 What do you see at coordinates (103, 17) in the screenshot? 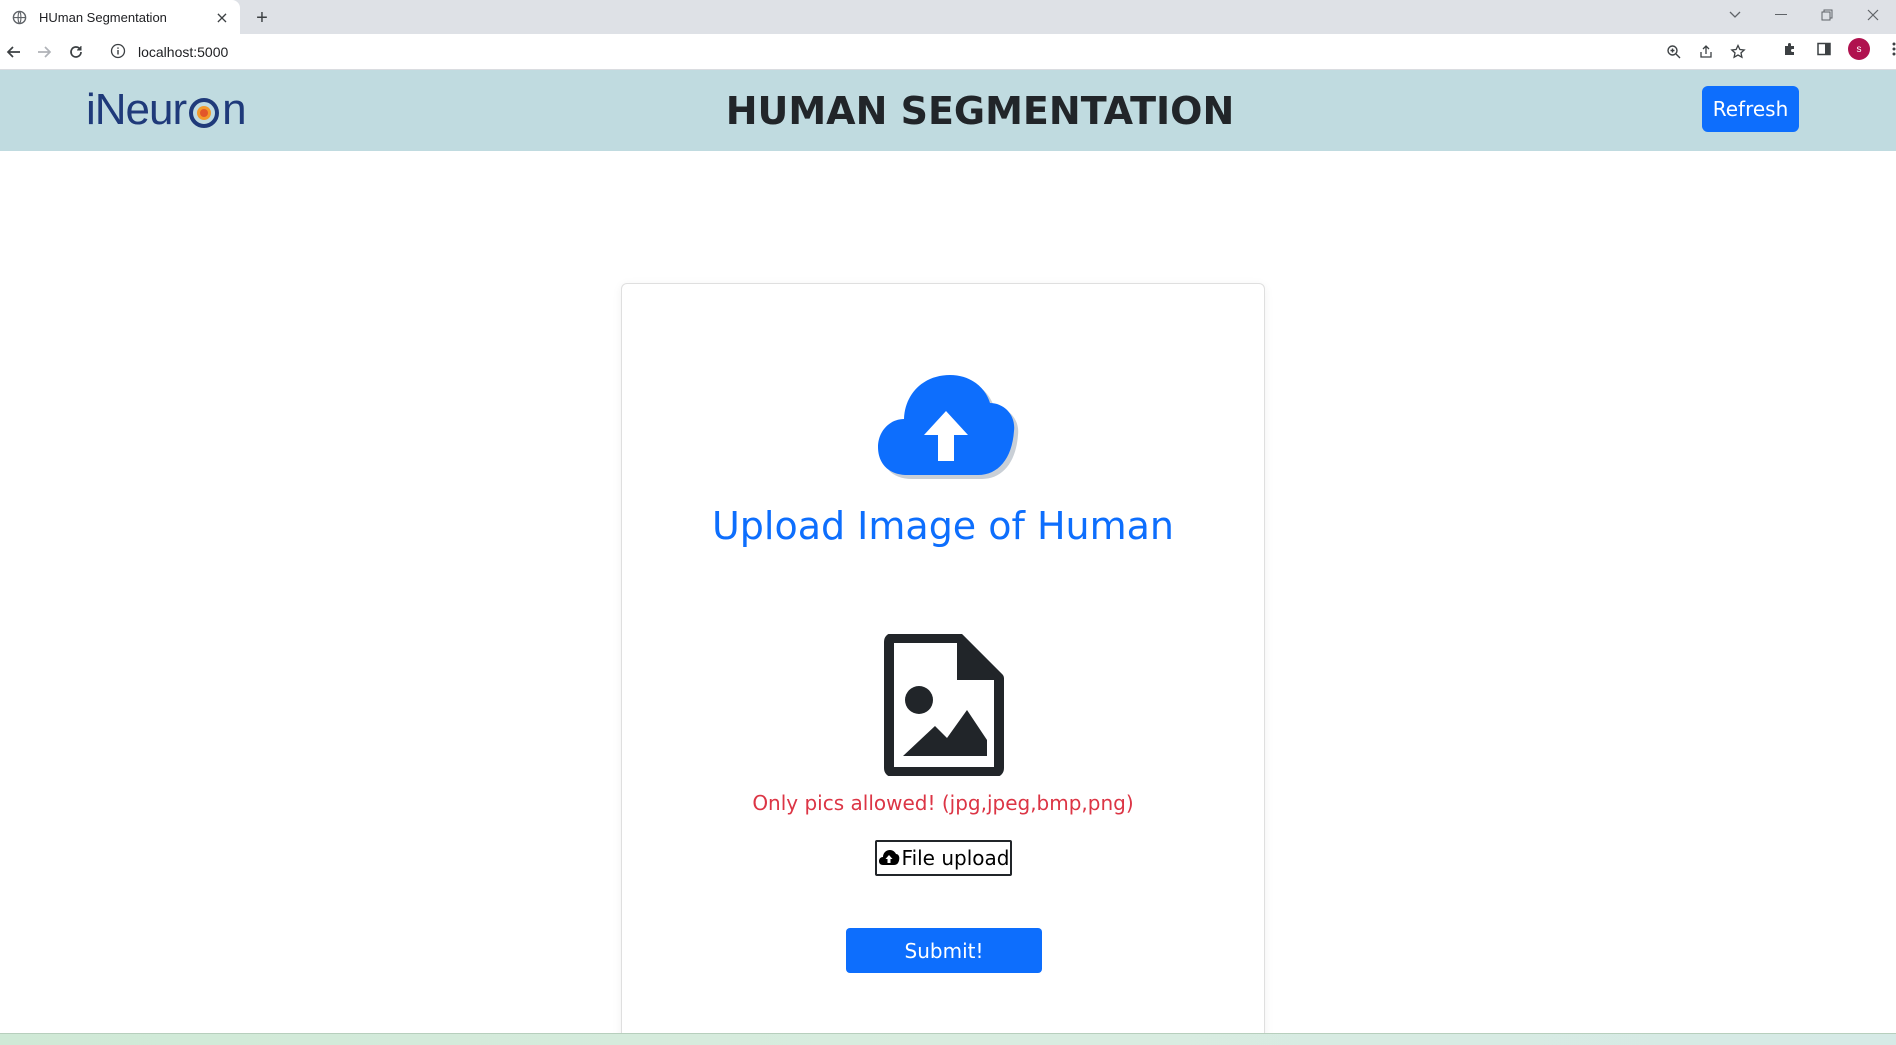
I see `tab-title: HUman Segmentation` at bounding box center [103, 17].